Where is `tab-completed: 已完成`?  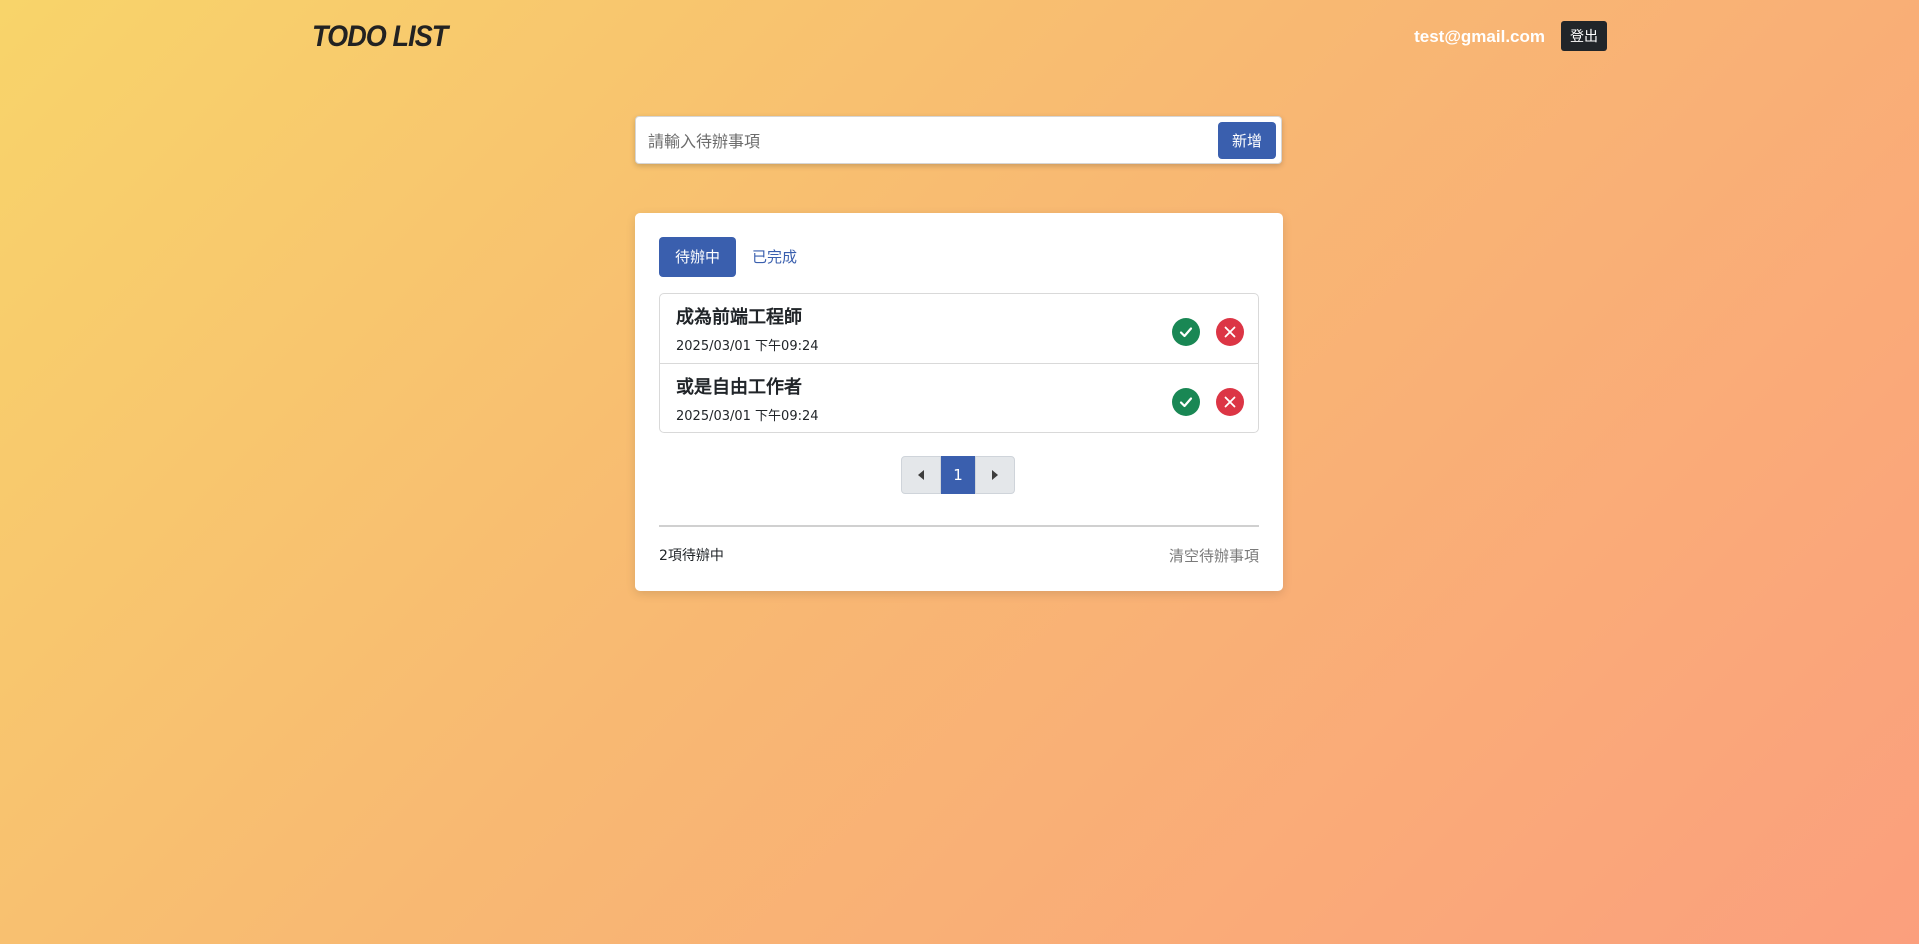 tab-completed: 已完成 is located at coordinates (774, 257).